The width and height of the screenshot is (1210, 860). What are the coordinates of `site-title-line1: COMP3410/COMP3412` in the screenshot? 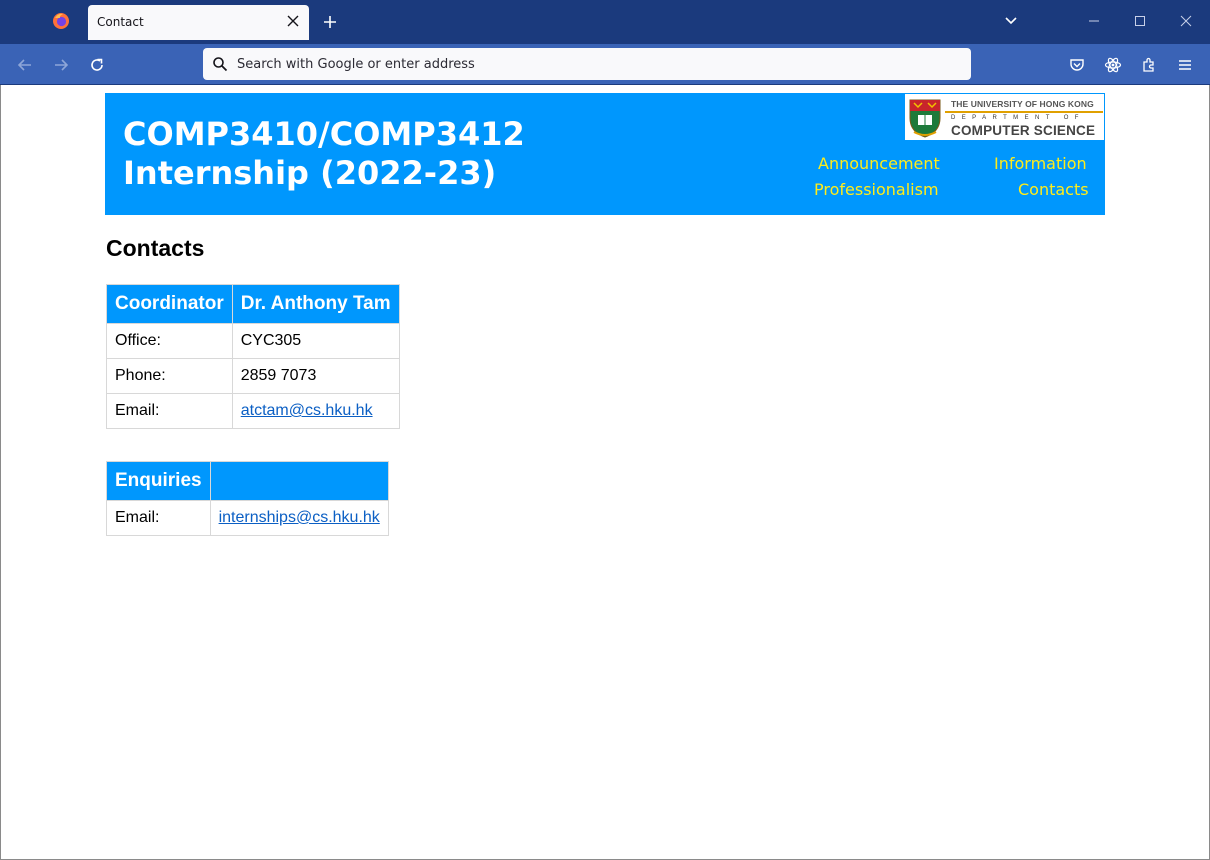 It's located at (324, 134).